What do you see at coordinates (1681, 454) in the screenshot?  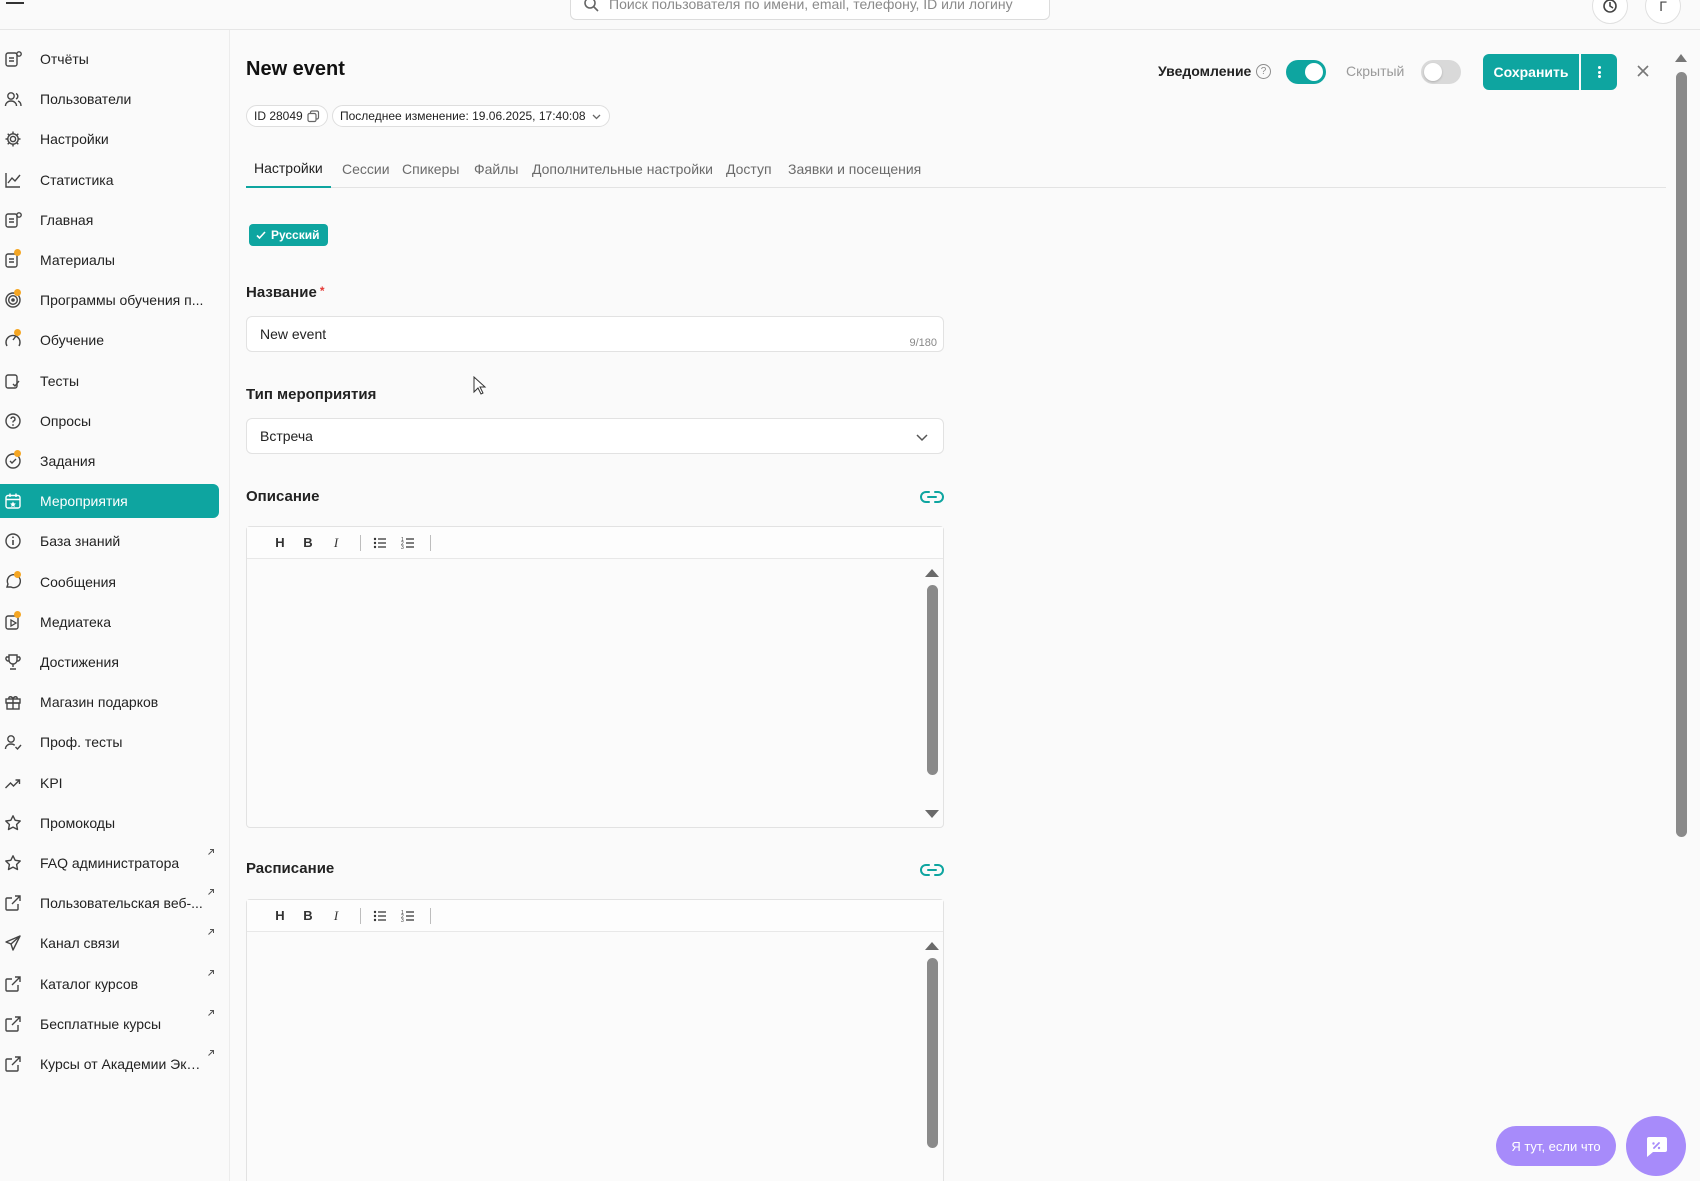 I see `page-scrollbar` at bounding box center [1681, 454].